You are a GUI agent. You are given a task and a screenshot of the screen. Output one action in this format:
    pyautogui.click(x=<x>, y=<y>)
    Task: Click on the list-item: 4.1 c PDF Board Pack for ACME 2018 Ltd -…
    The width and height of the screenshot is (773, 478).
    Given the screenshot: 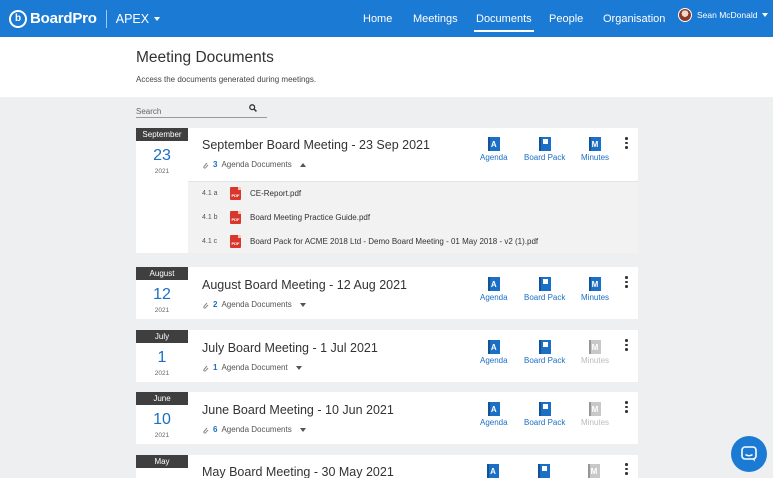 What is the action you would take?
    pyautogui.click(x=370, y=241)
    